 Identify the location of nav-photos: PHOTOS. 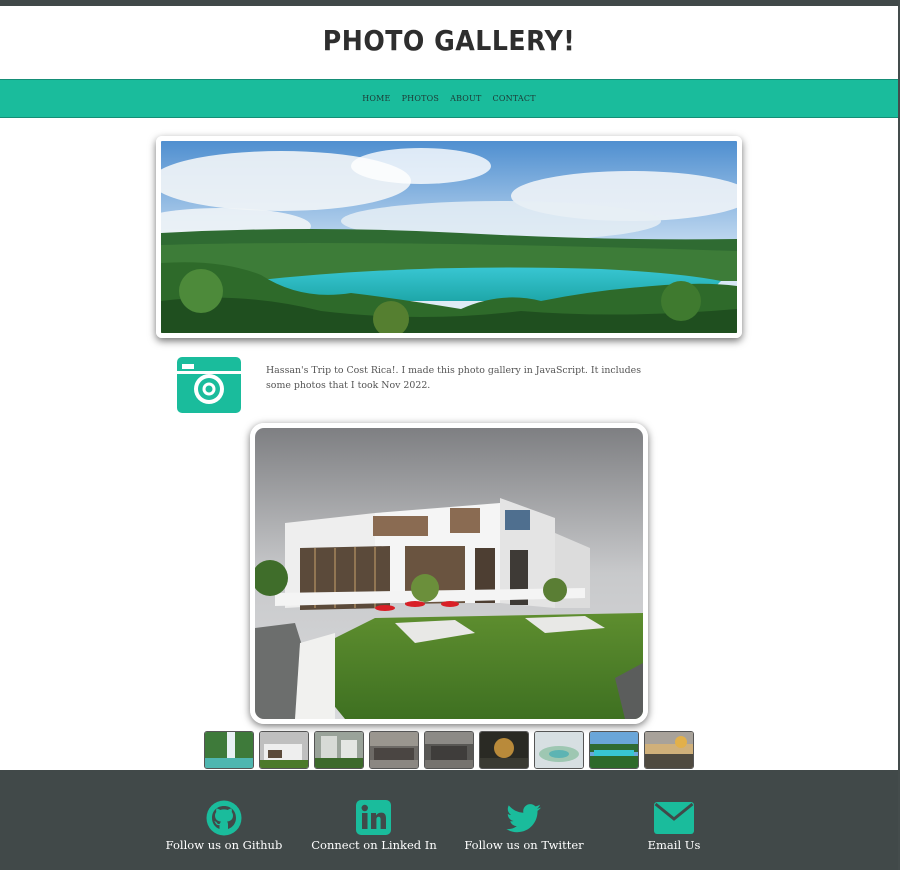
(421, 98).